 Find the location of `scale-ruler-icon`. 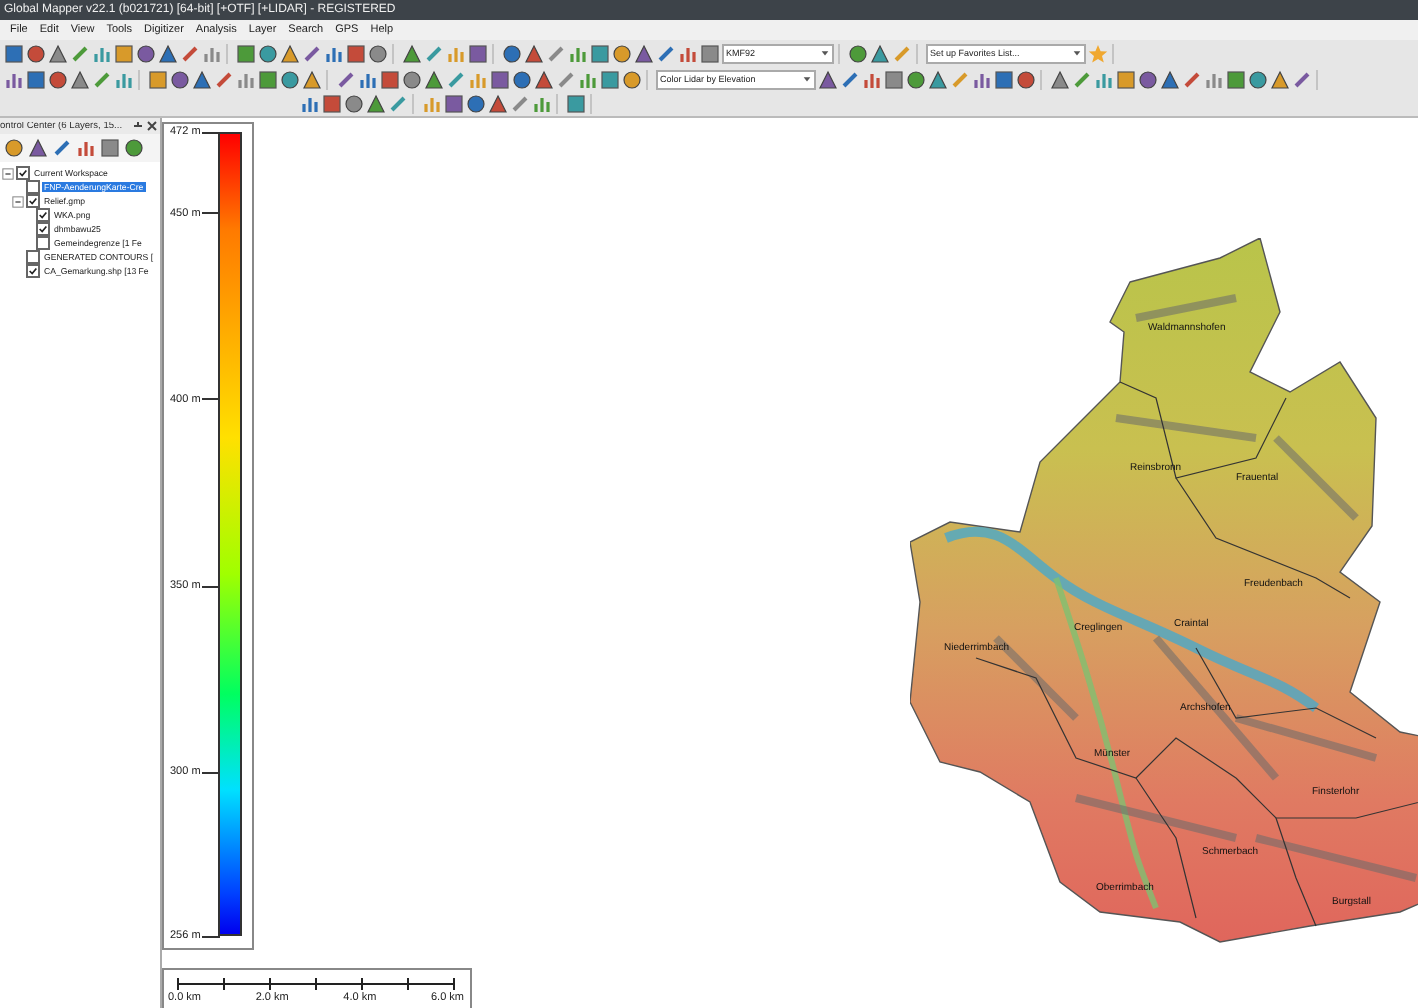

scale-ruler-icon is located at coordinates (316, 984).